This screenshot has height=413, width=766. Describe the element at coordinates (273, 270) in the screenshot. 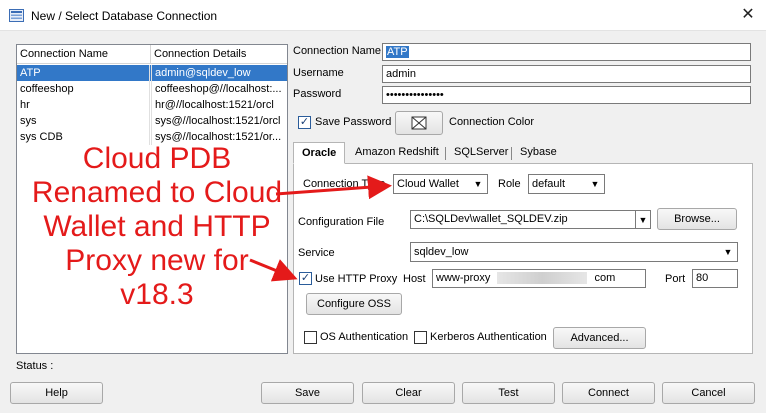

I see `arrow-to-http-proxy` at that location.